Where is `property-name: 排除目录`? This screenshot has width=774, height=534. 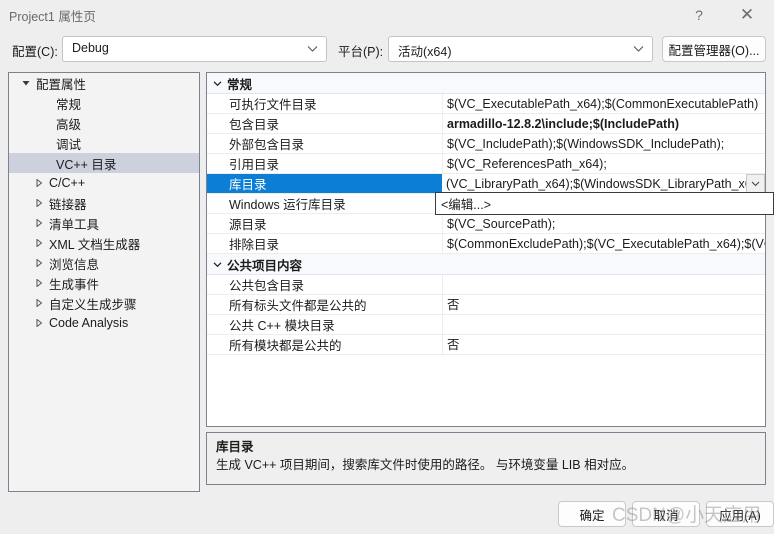
property-name: 排除目录 is located at coordinates (254, 245).